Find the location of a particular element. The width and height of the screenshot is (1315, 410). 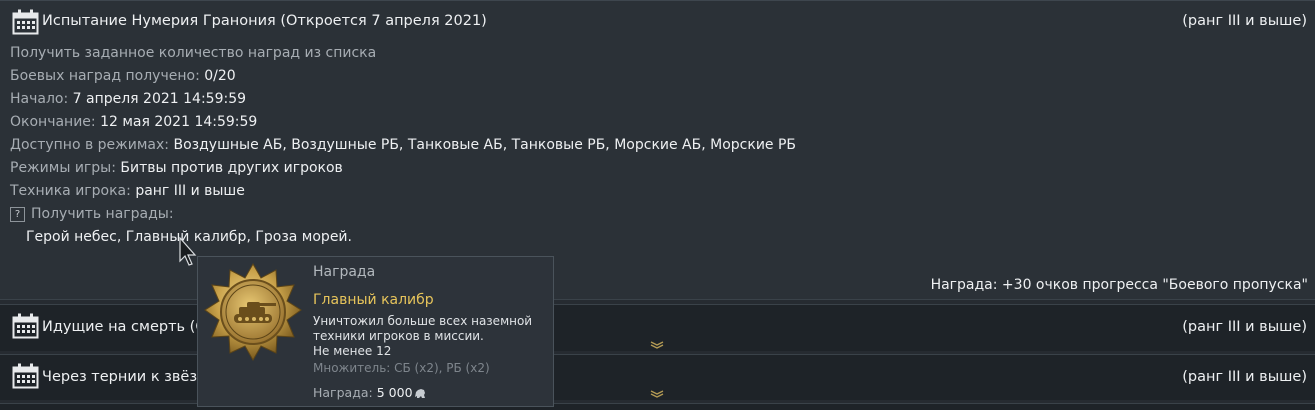

award-name: Главный калибр is located at coordinates (373, 300).